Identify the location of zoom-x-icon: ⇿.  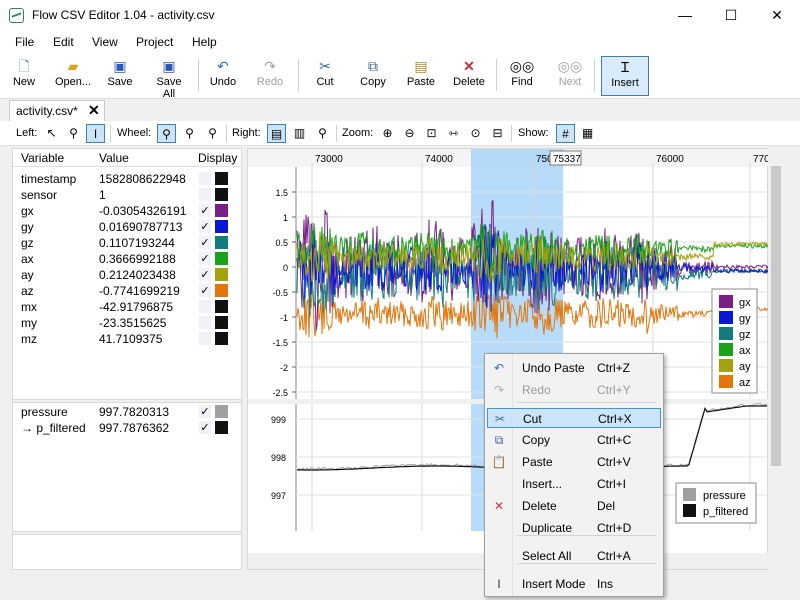
(453, 133).